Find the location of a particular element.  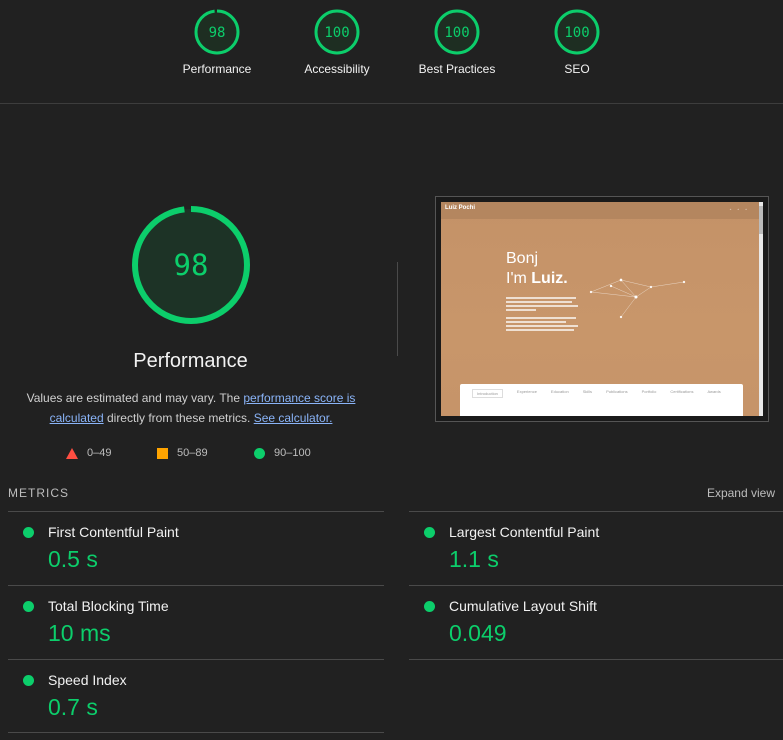

gauge-seo: 100 SEO is located at coordinates (577, 42).